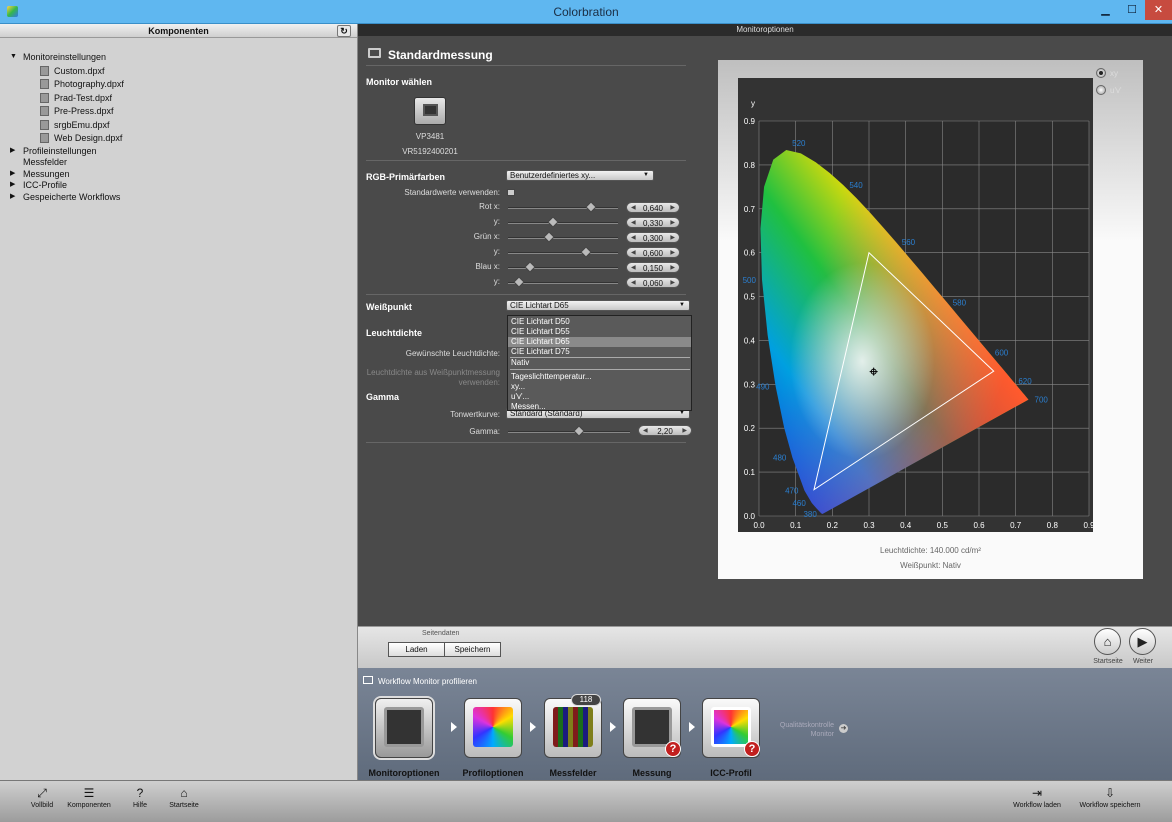 The image size is (1172, 822). I want to click on whitepoint-option: Nativ, so click(599, 363).